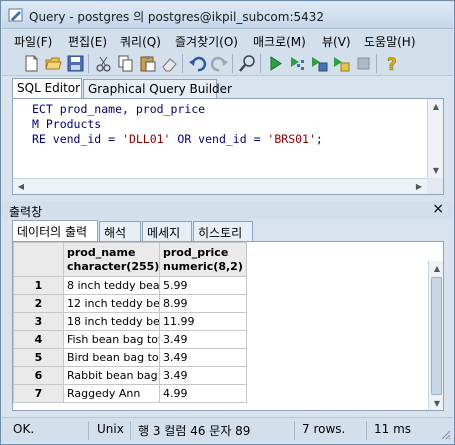  I want to click on row-number: 4, so click(38, 339).